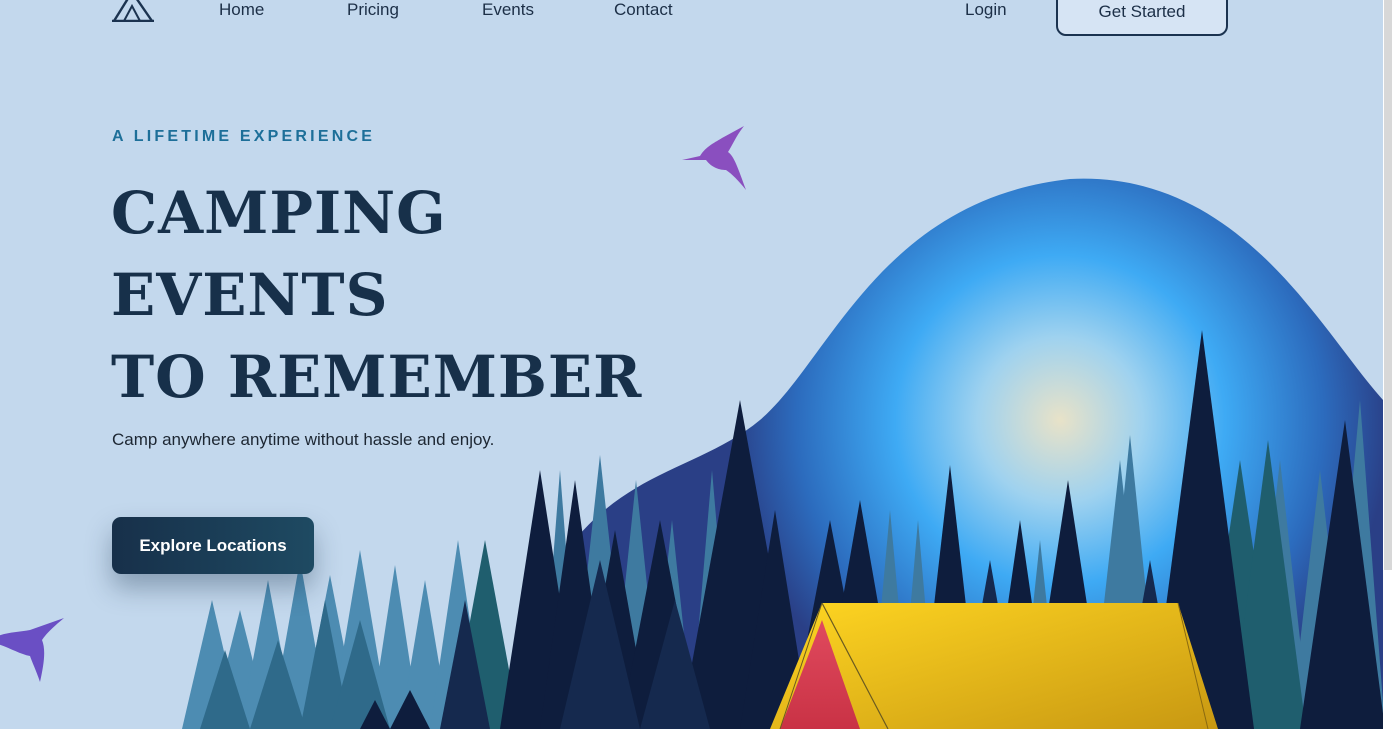 This screenshot has width=1393, height=733. I want to click on explore-locations-button: Explore Locations, so click(213, 545).